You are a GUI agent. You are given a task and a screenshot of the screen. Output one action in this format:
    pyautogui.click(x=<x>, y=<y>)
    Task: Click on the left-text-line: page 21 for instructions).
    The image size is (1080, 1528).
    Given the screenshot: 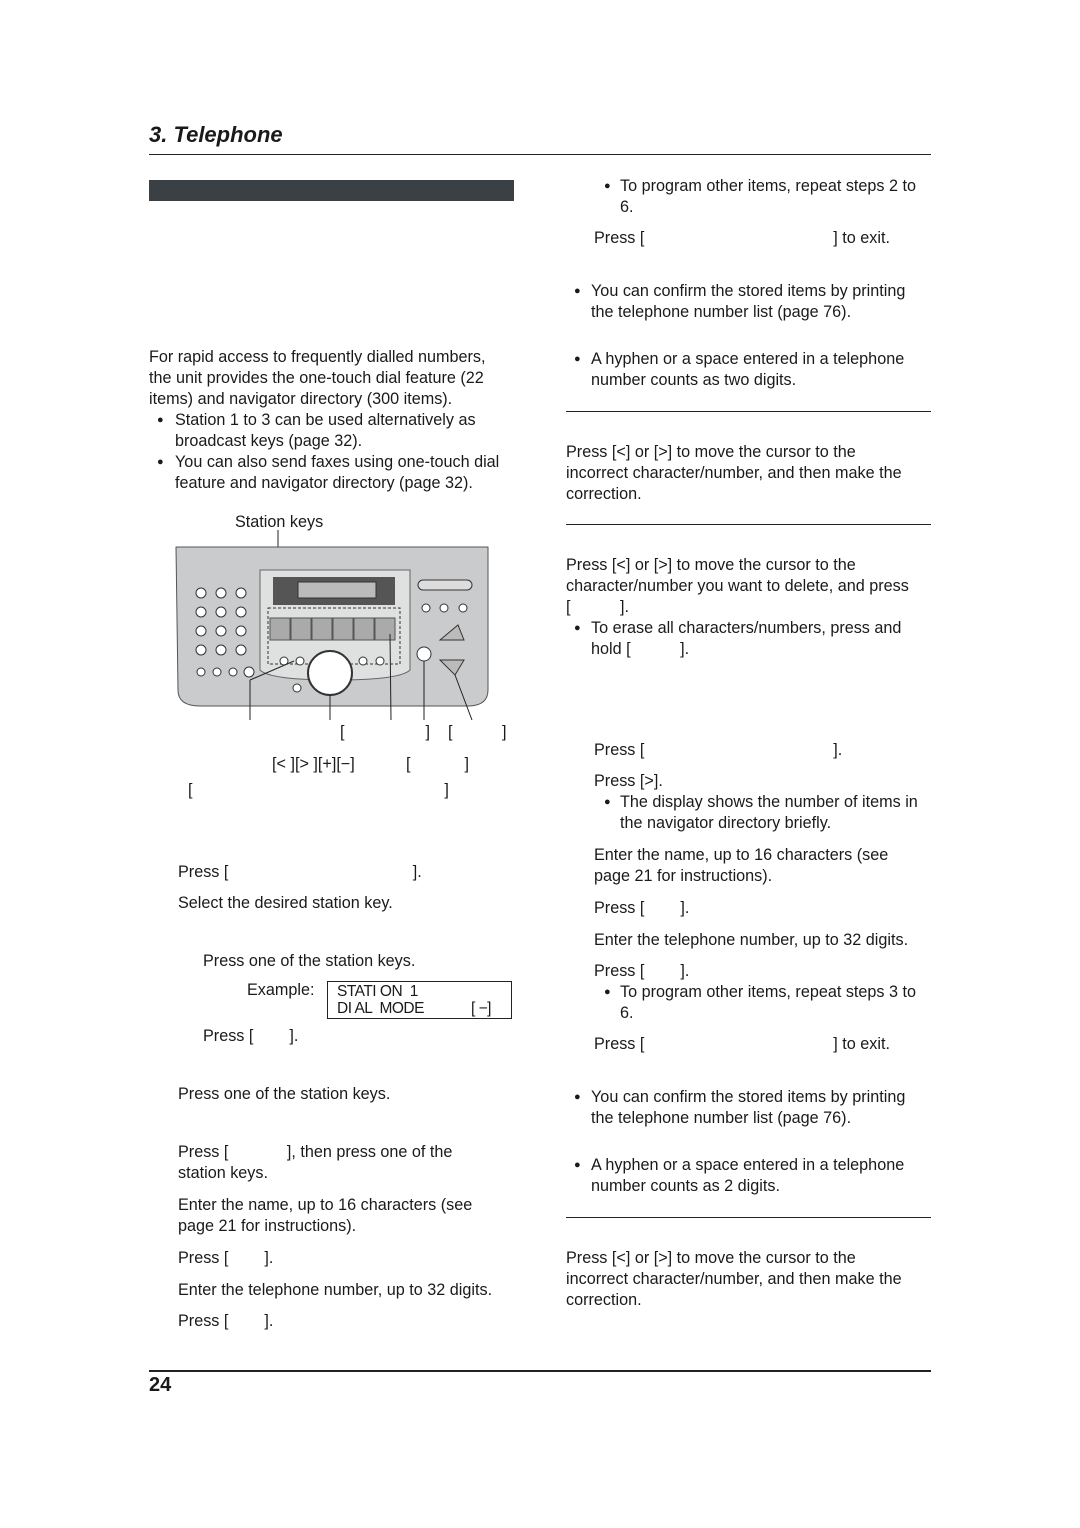 What is the action you would take?
    pyautogui.click(x=267, y=1226)
    